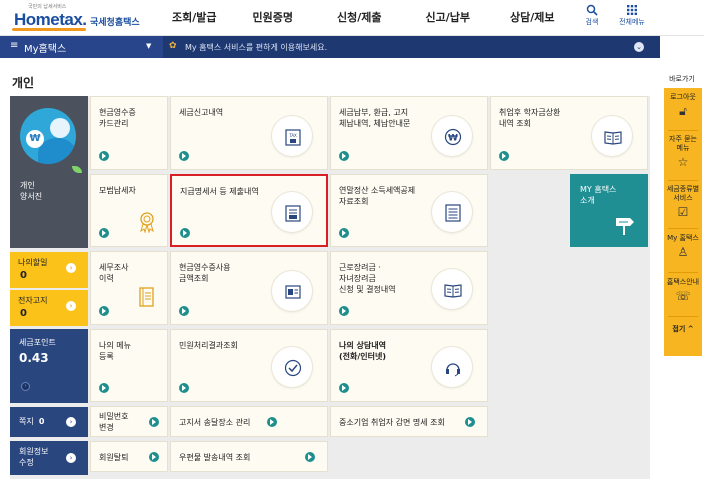  I want to click on grid-menu-icon, so click(632, 10).